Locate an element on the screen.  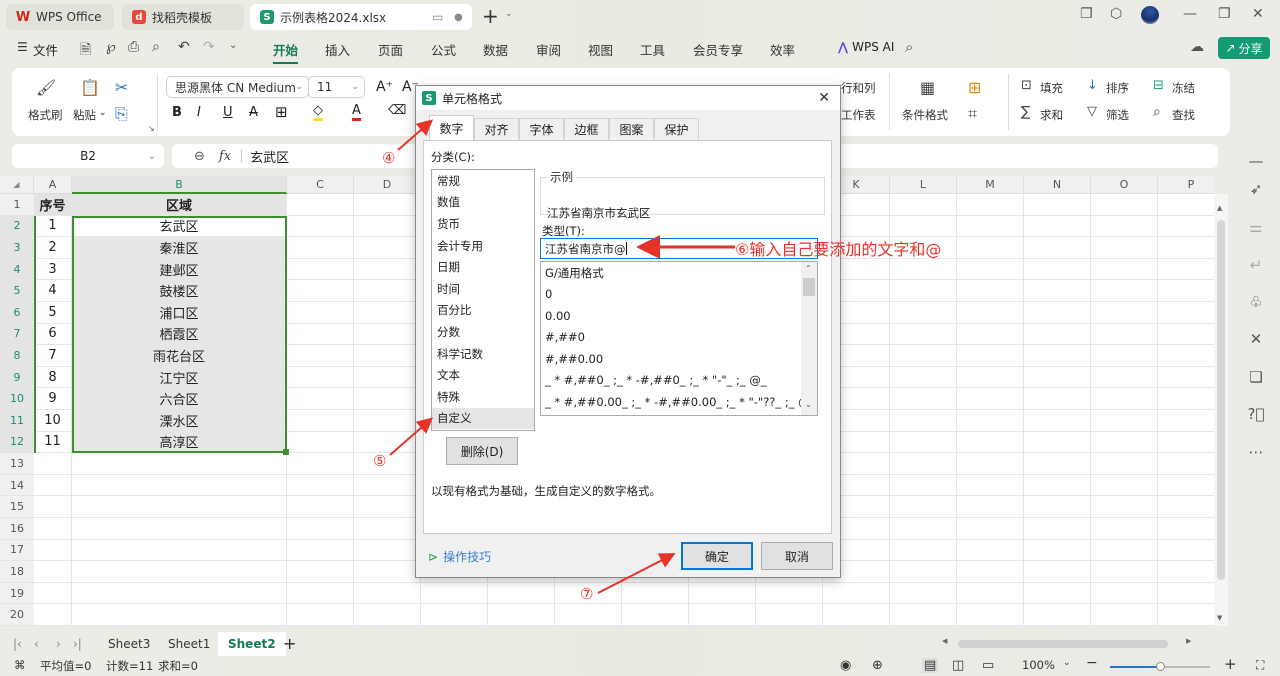
scroll-left-icon: ◀ is located at coordinates (944, 641).